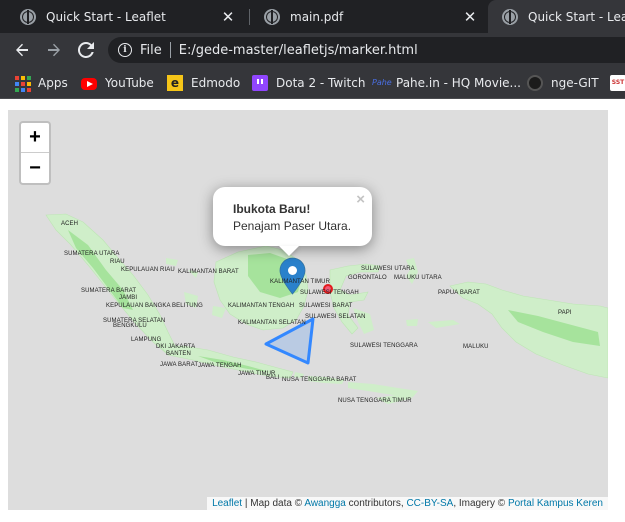 The width and height of the screenshot is (625, 522). What do you see at coordinates (151, 50) in the screenshot?
I see `url-scheme-label: File` at bounding box center [151, 50].